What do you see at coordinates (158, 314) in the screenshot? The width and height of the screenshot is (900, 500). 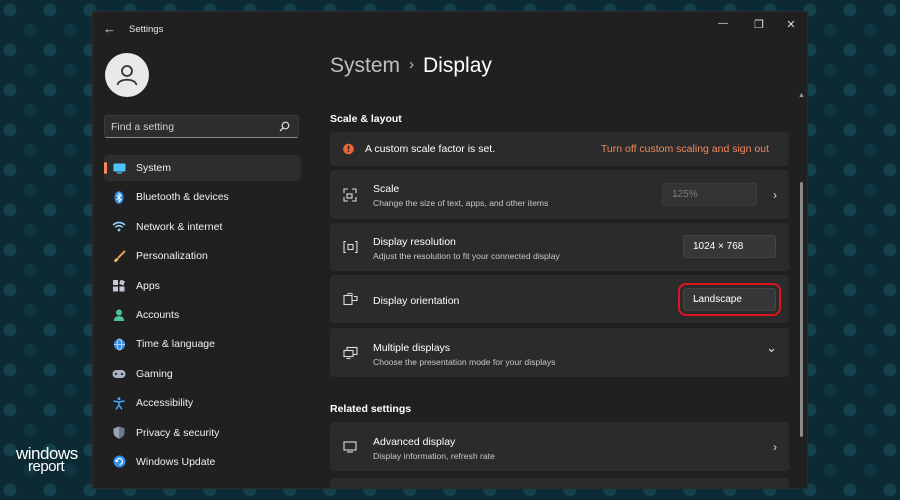 I see `sidebar-item-label: Accounts` at bounding box center [158, 314].